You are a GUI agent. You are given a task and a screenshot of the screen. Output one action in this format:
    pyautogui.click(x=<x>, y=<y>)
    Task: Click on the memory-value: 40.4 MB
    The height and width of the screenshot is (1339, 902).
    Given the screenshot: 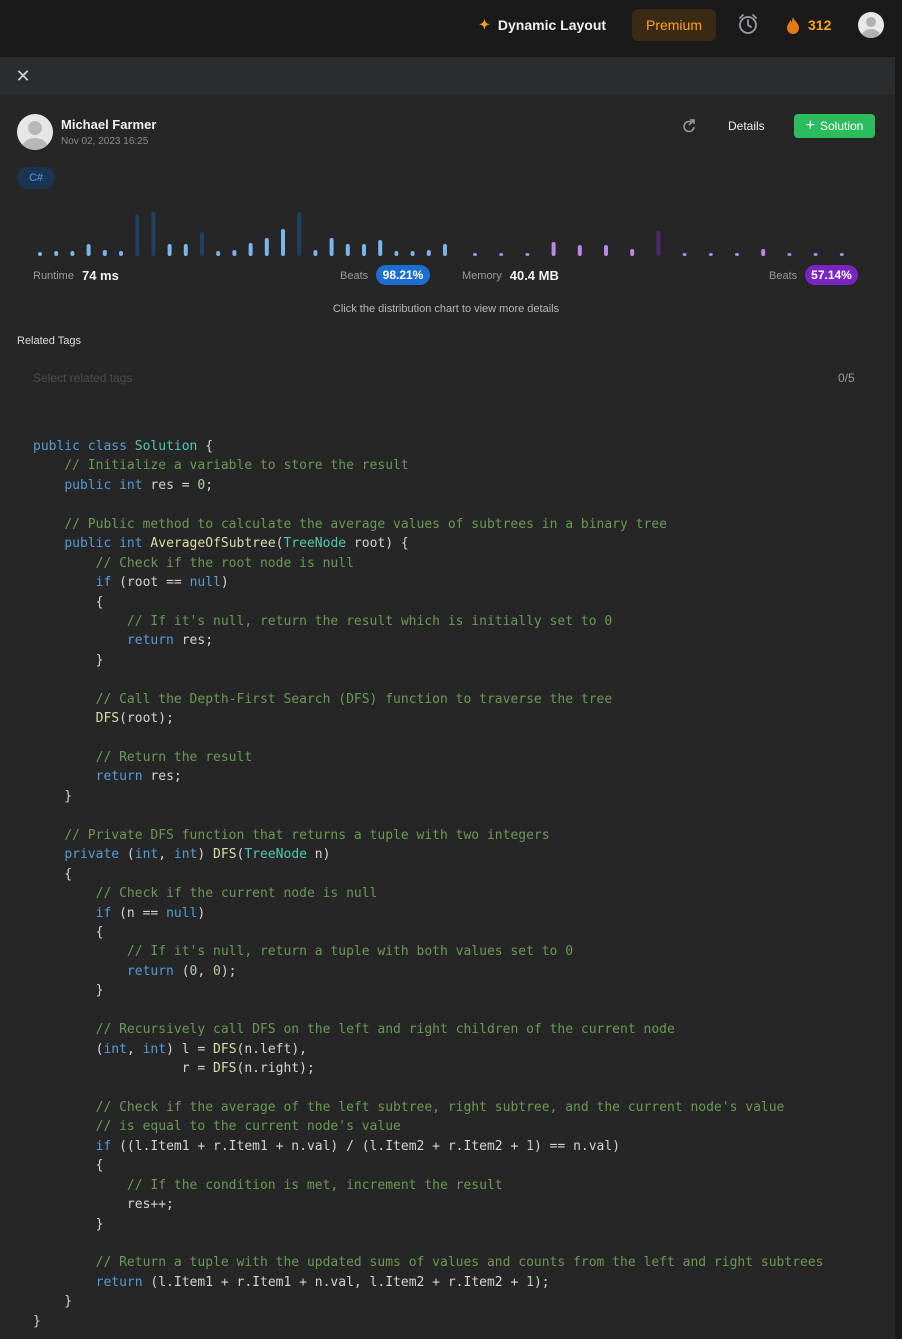 What is the action you would take?
    pyautogui.click(x=534, y=275)
    